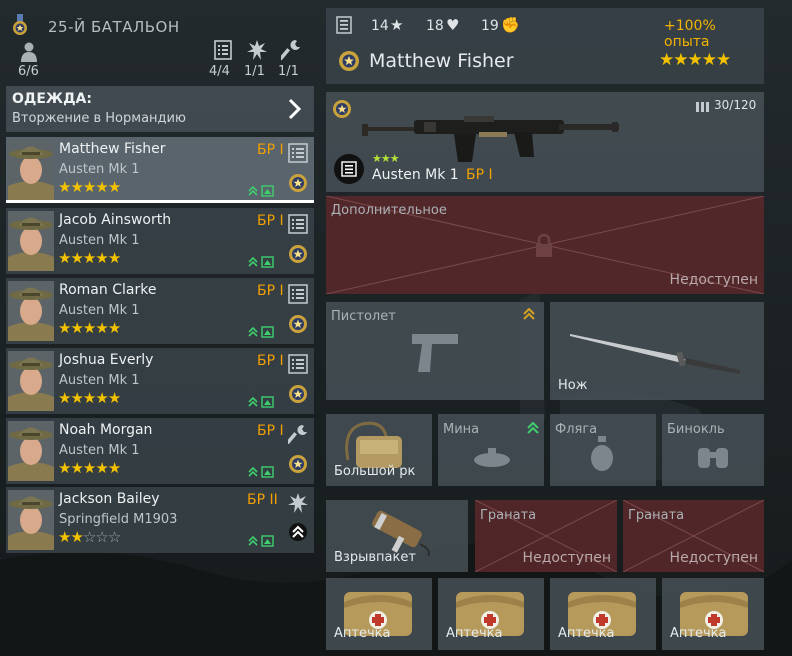  What do you see at coordinates (435, 26) in the screenshot?
I see `stat-health-value: 18` at bounding box center [435, 26].